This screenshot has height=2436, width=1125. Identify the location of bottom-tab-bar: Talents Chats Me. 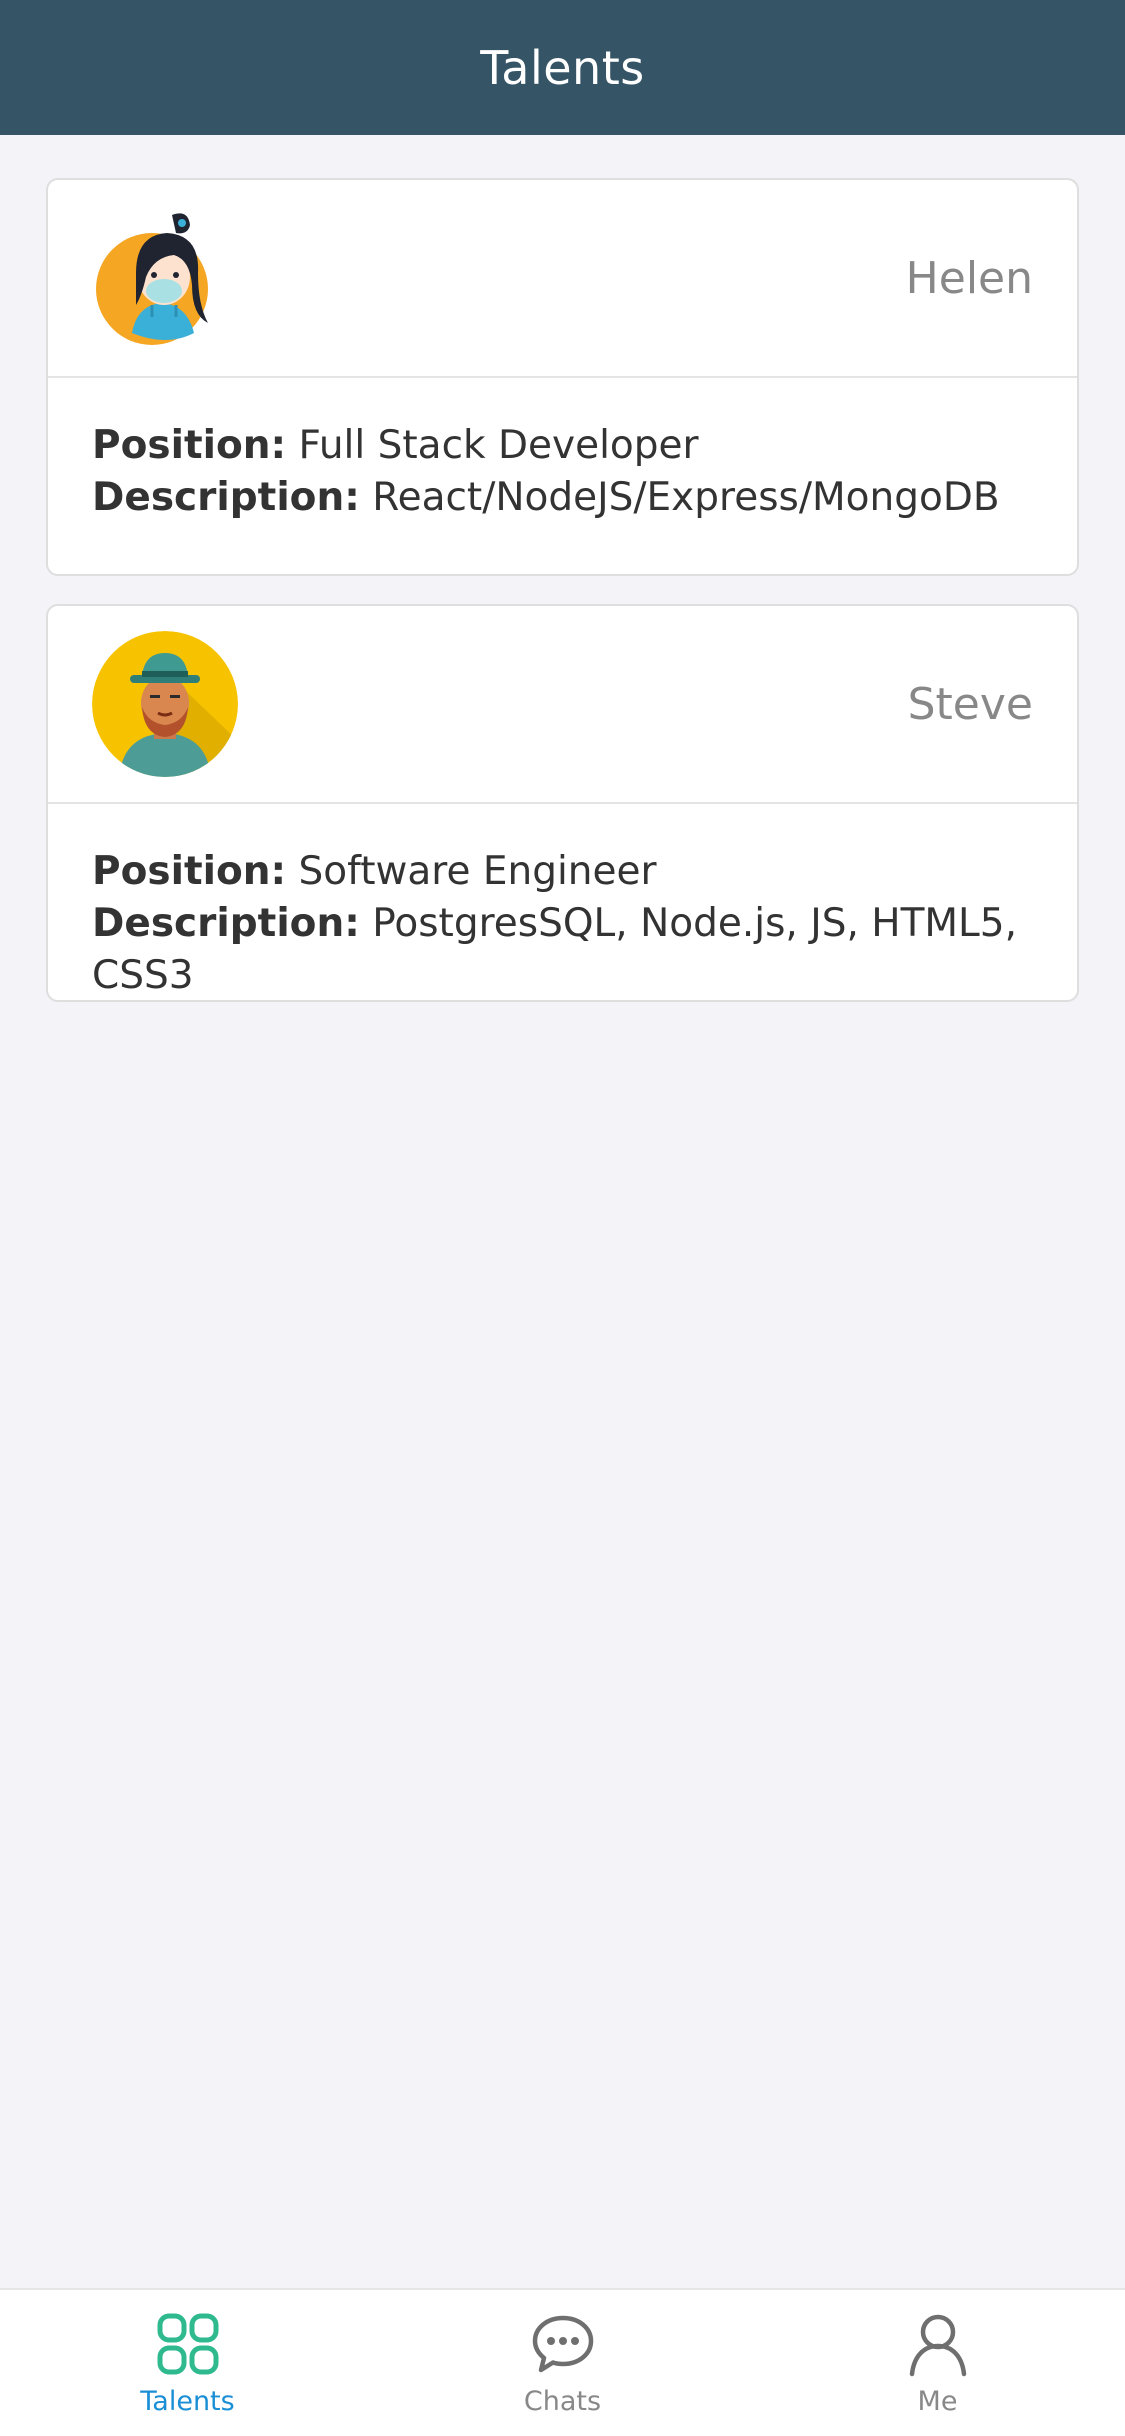
(562, 2362).